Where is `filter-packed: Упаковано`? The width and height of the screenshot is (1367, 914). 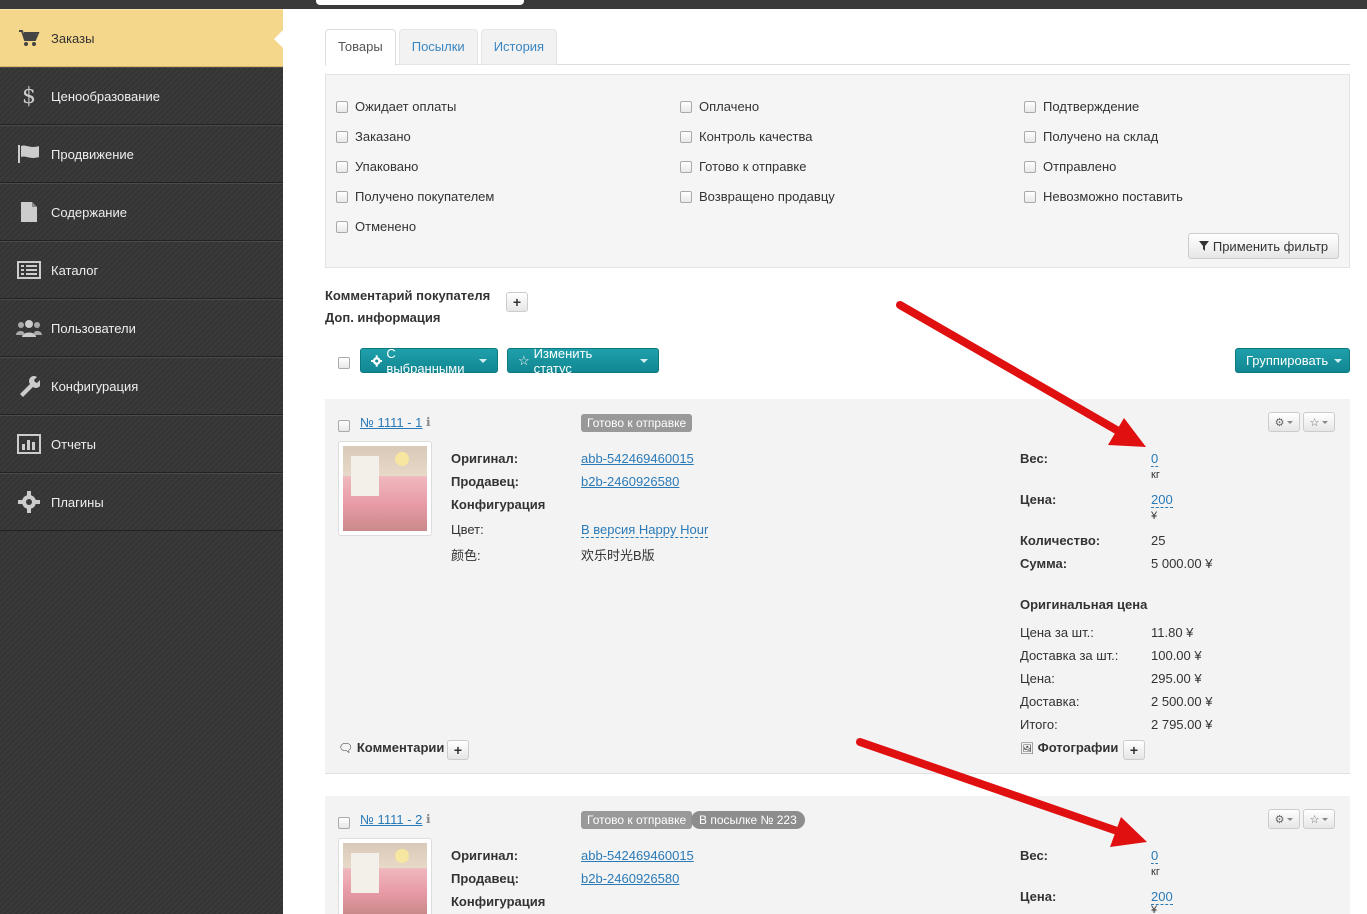 filter-packed: Упаковано is located at coordinates (377, 166).